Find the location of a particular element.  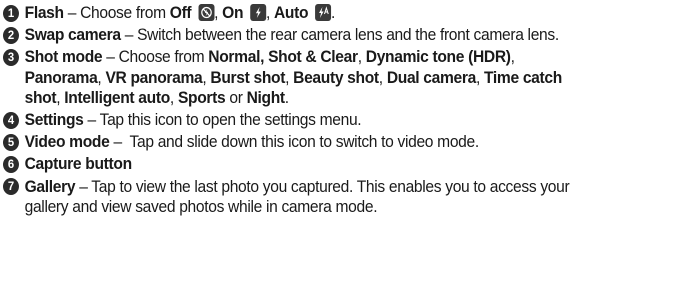

item-number-3: 3 is located at coordinates (11, 57).